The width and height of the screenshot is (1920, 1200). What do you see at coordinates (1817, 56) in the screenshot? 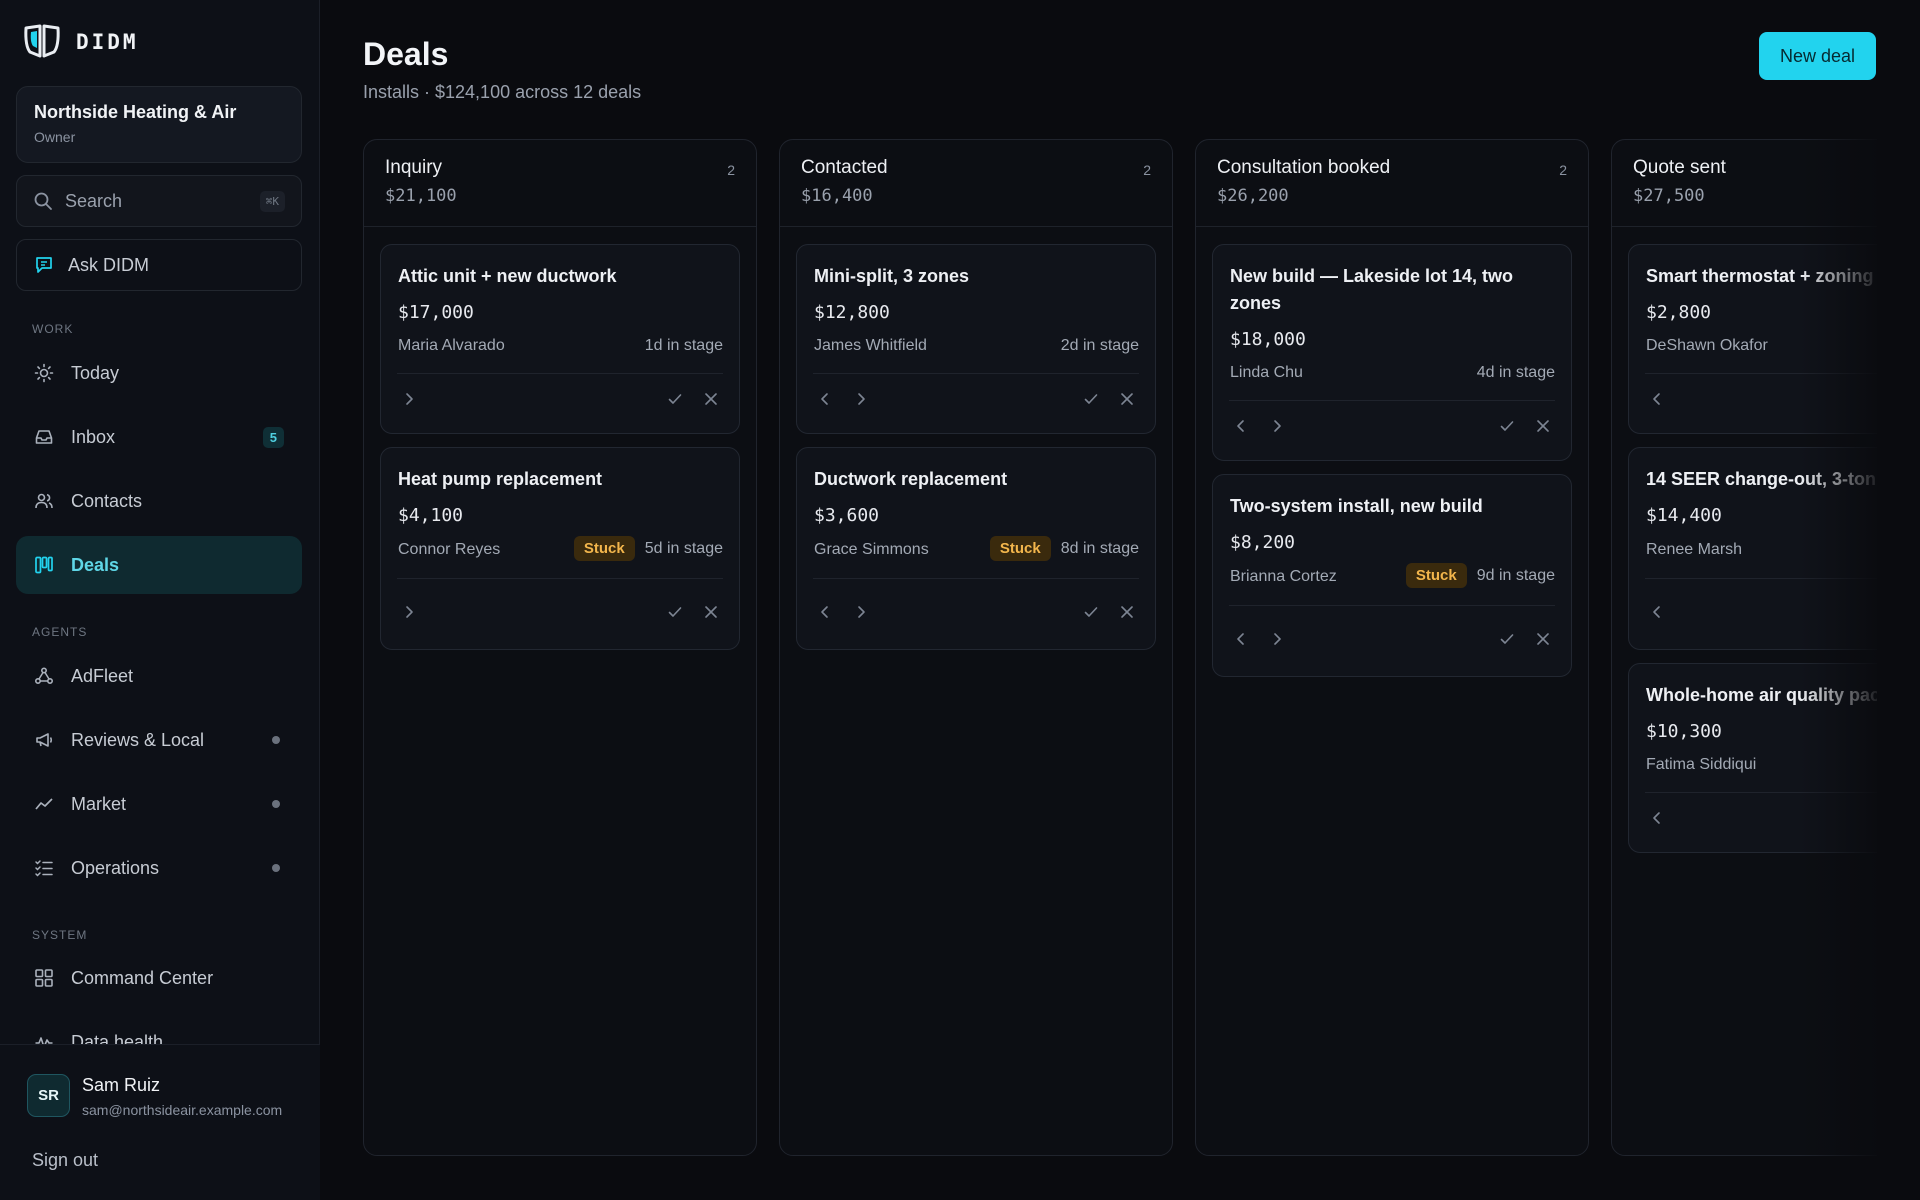
I see `new-deal-button: New deal` at bounding box center [1817, 56].